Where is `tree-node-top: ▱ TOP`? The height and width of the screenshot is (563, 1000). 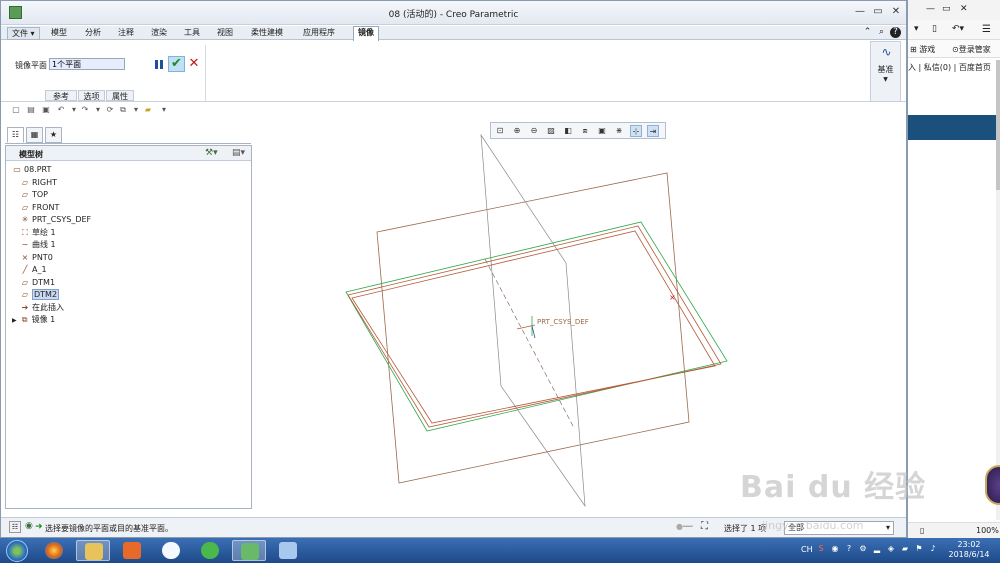 tree-node-top: ▱ TOP is located at coordinates (34, 195).